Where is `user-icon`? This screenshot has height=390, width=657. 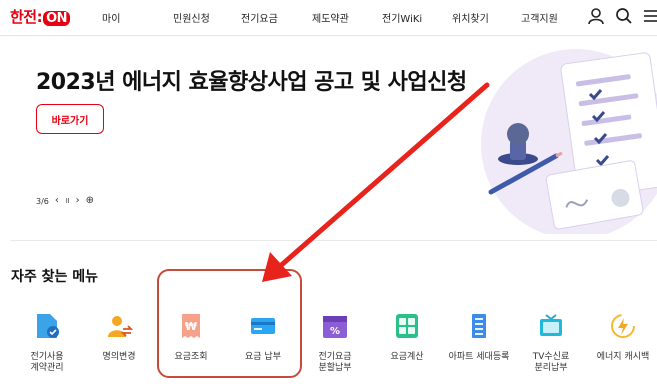
user-icon is located at coordinates (596, 16).